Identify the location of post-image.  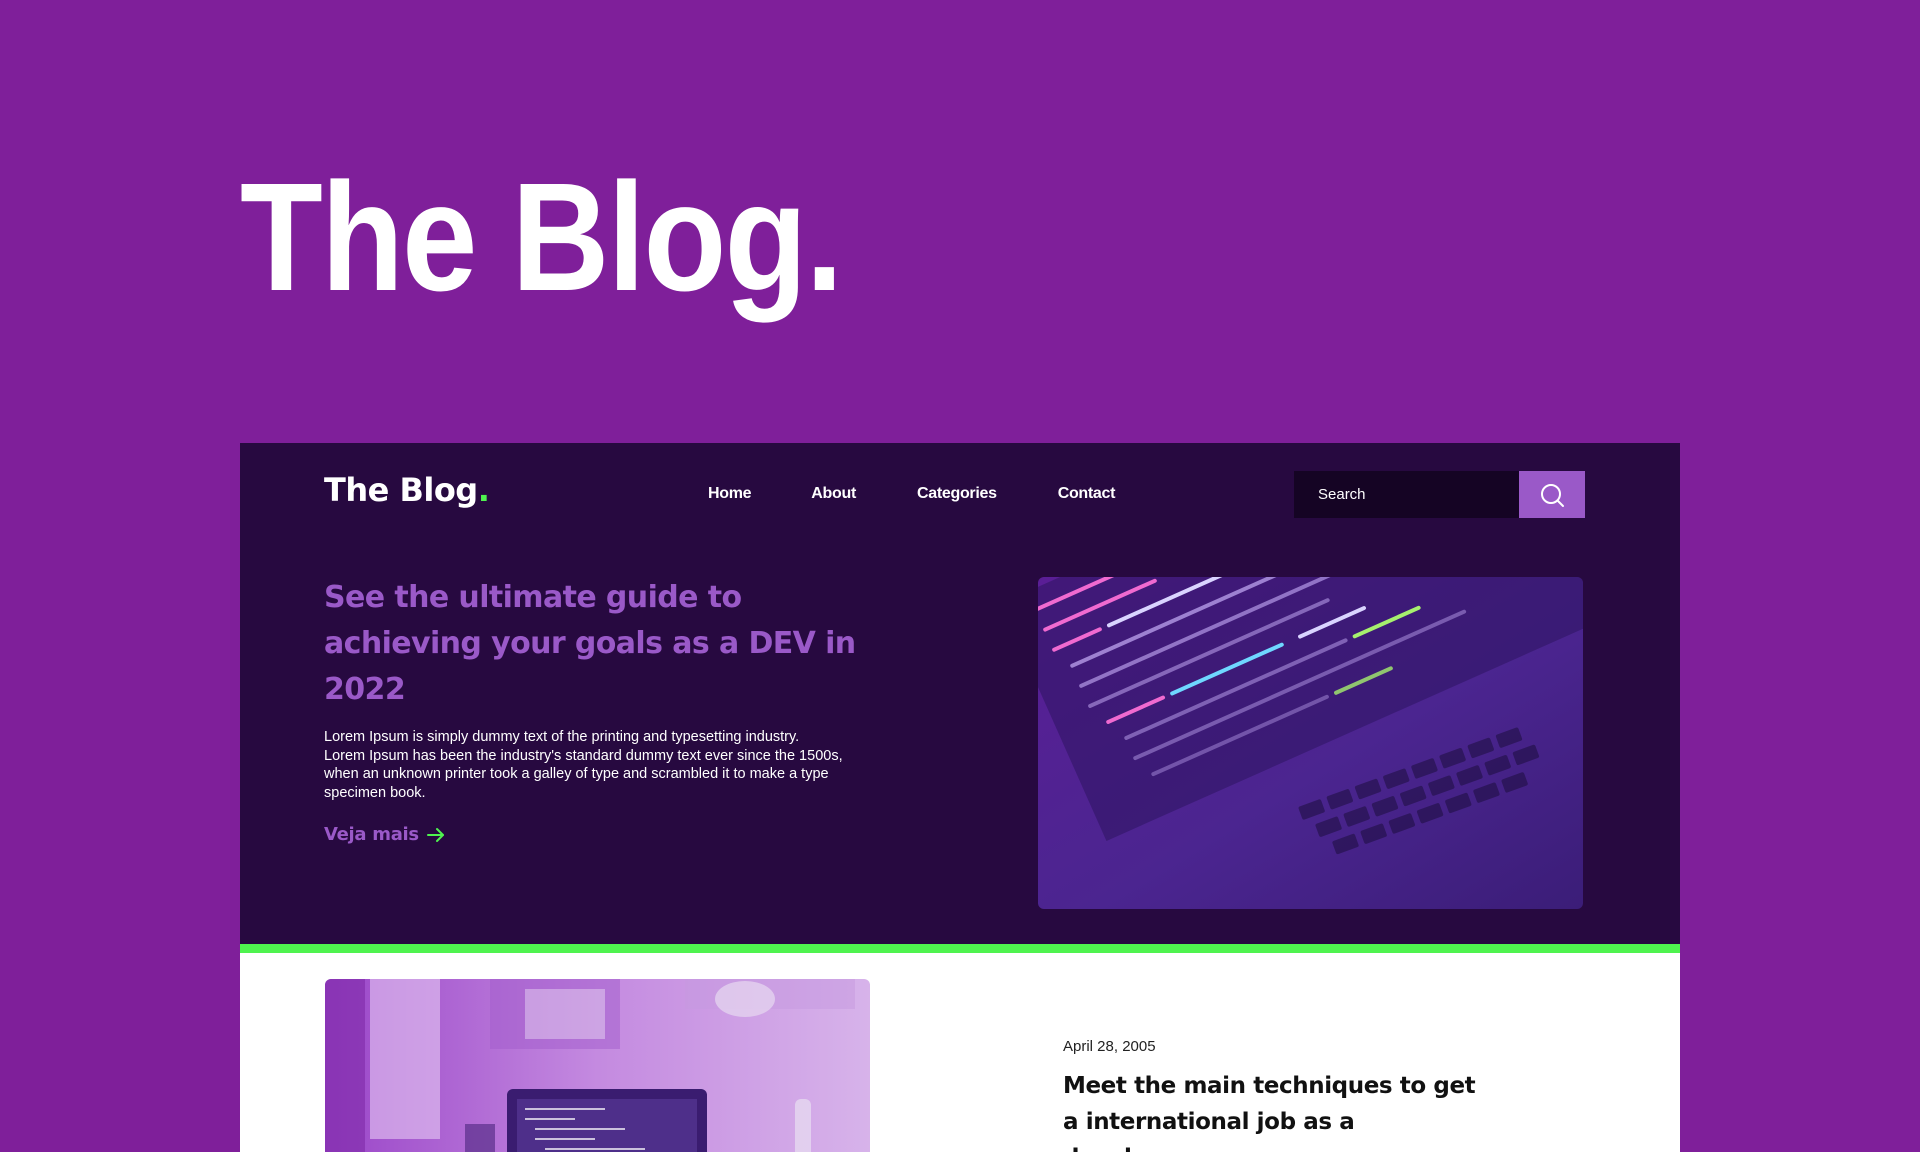
(597, 1065).